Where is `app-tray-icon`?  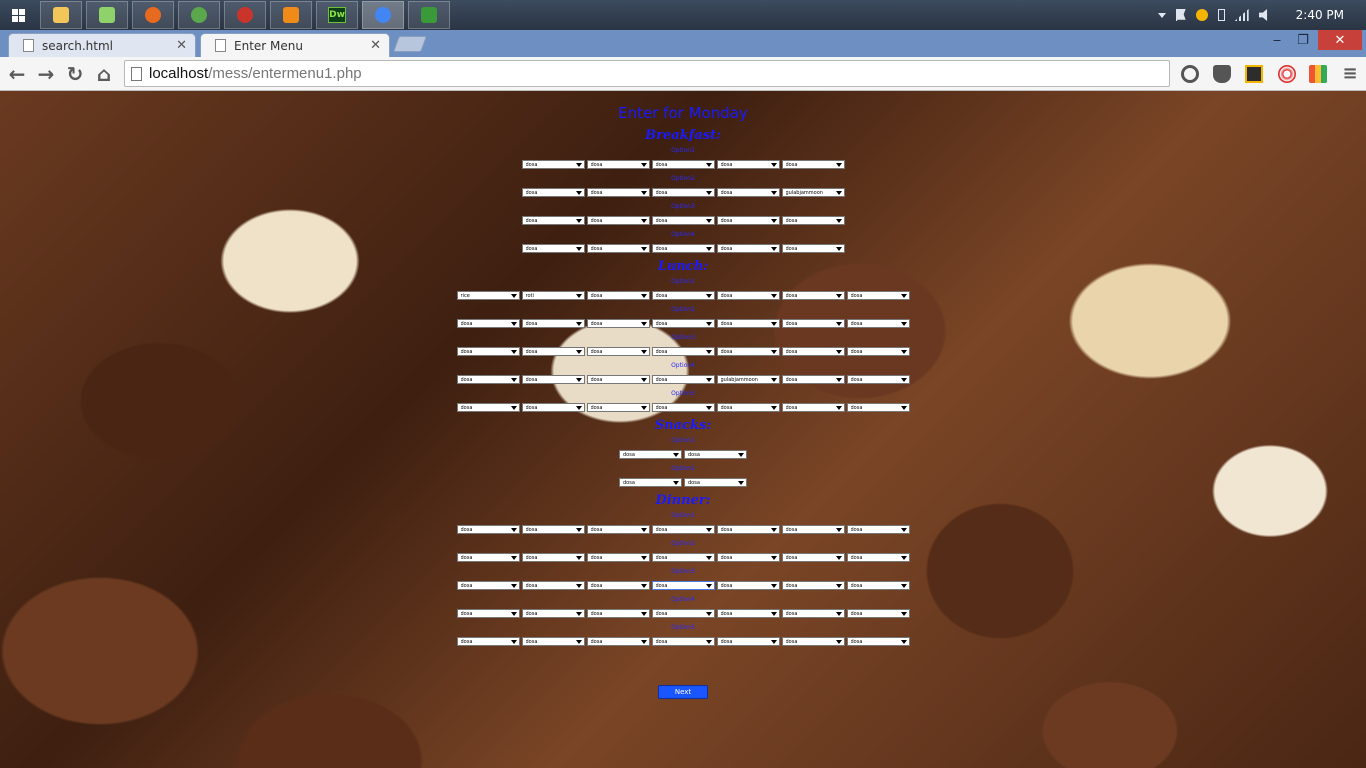
app-tray-icon is located at coordinates (1201, 15).